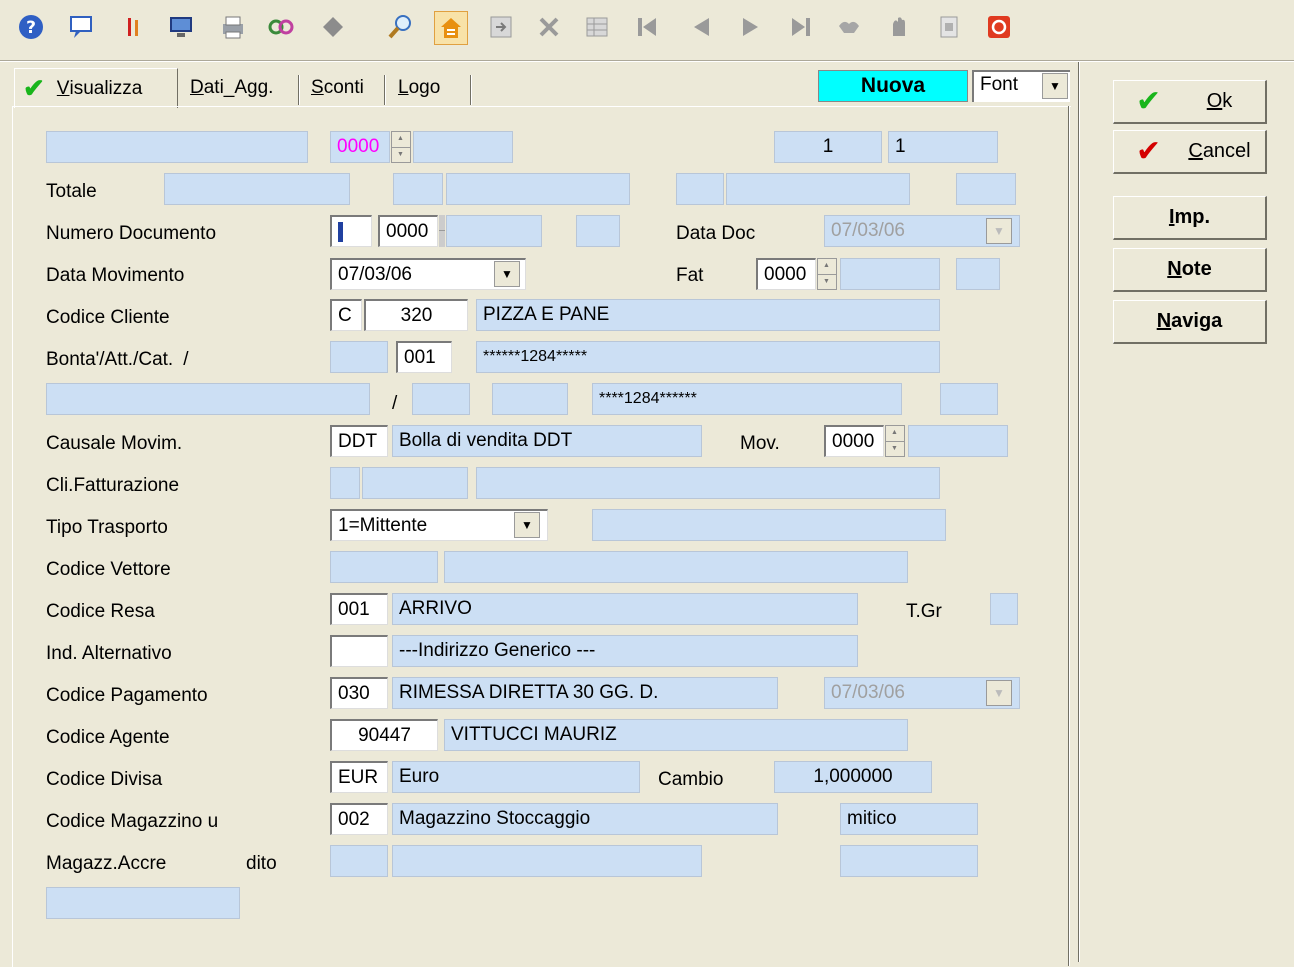 The width and height of the screenshot is (1294, 967). Describe the element at coordinates (133, 27) in the screenshot. I see `marker-icon` at that location.